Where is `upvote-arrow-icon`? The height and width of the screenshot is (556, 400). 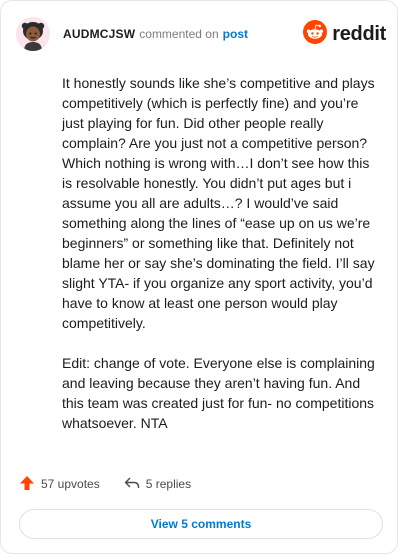
upvote-arrow-icon is located at coordinates (27, 484).